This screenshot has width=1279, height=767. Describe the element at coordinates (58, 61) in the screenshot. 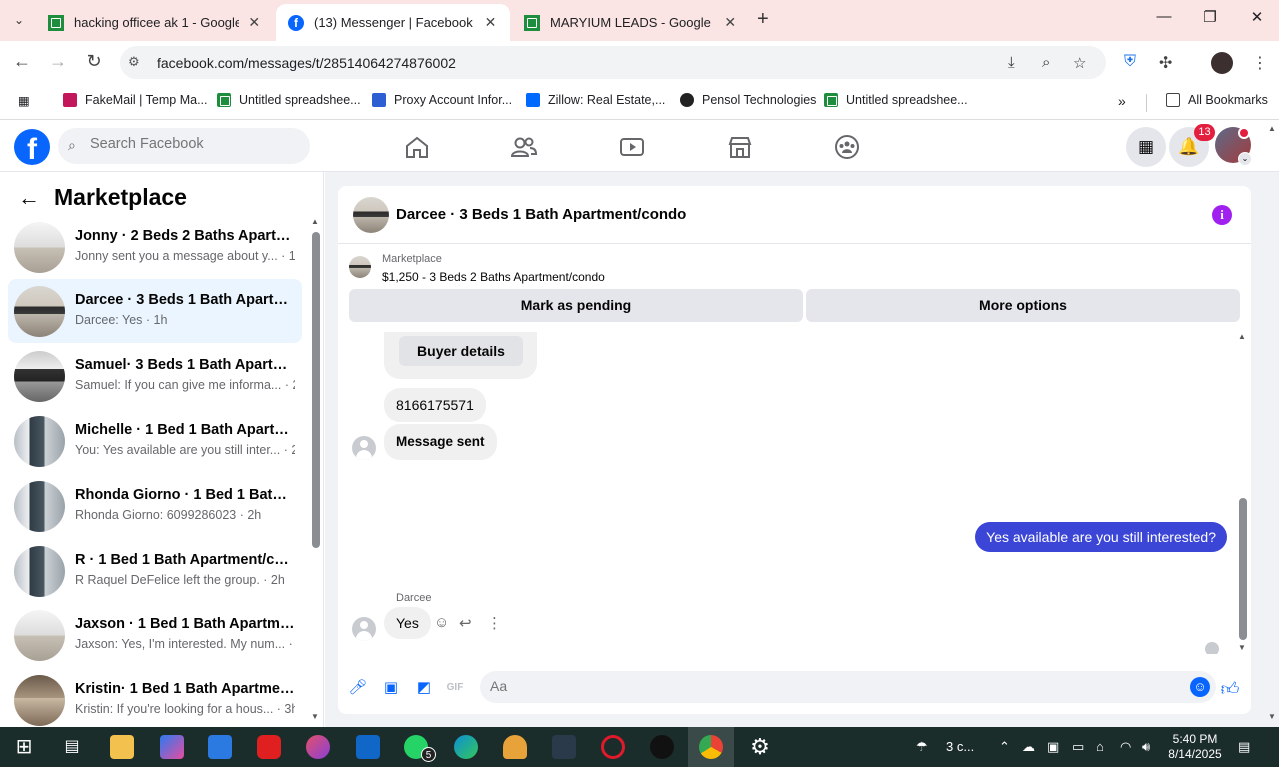

I see `forward-arrow-icon: →` at that location.